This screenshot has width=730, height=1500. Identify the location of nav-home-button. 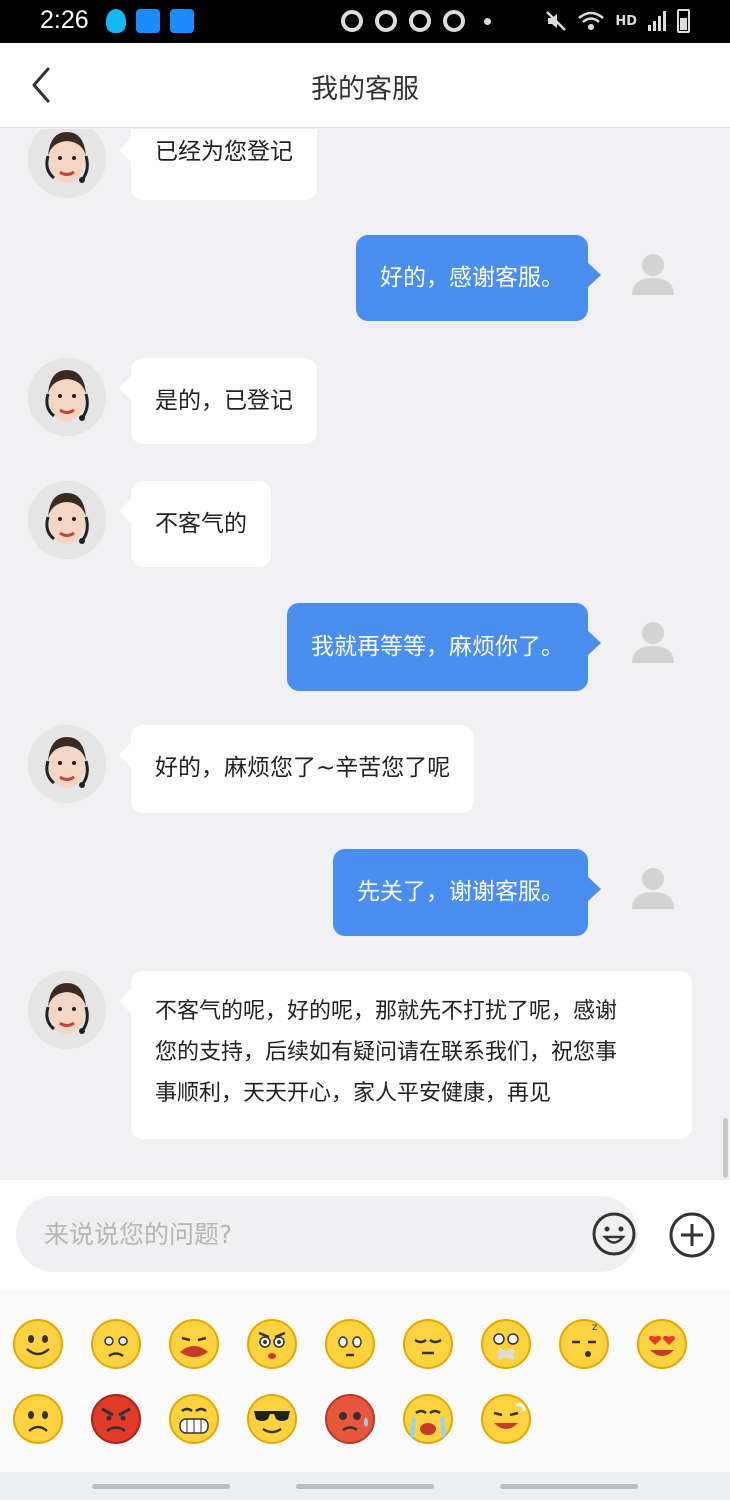
(365, 1486).